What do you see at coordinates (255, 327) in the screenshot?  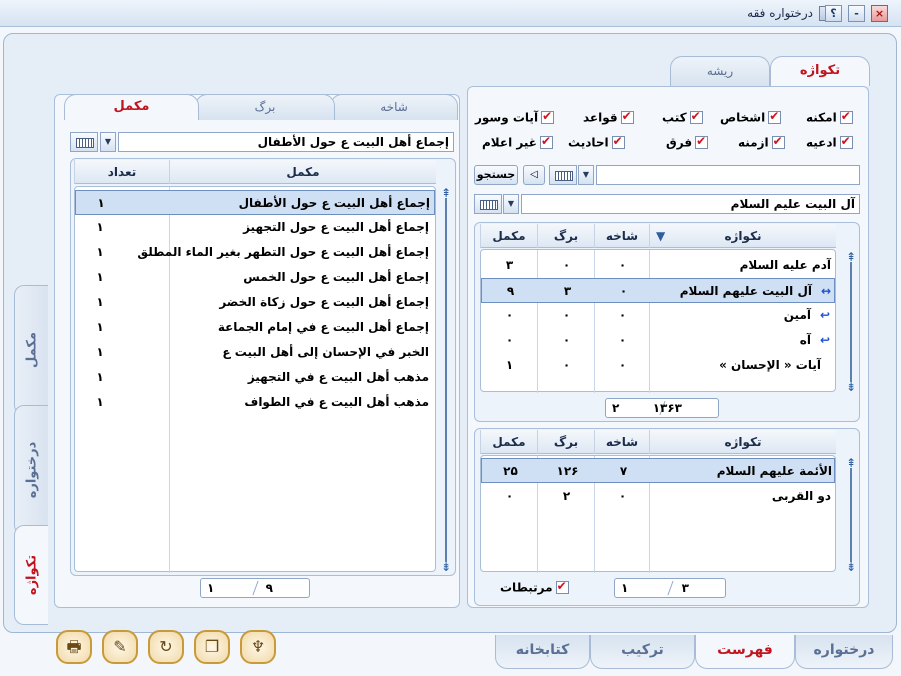 I see `table-row: ۱ إجماع أهل البیت ع في إمام الجماعة` at bounding box center [255, 327].